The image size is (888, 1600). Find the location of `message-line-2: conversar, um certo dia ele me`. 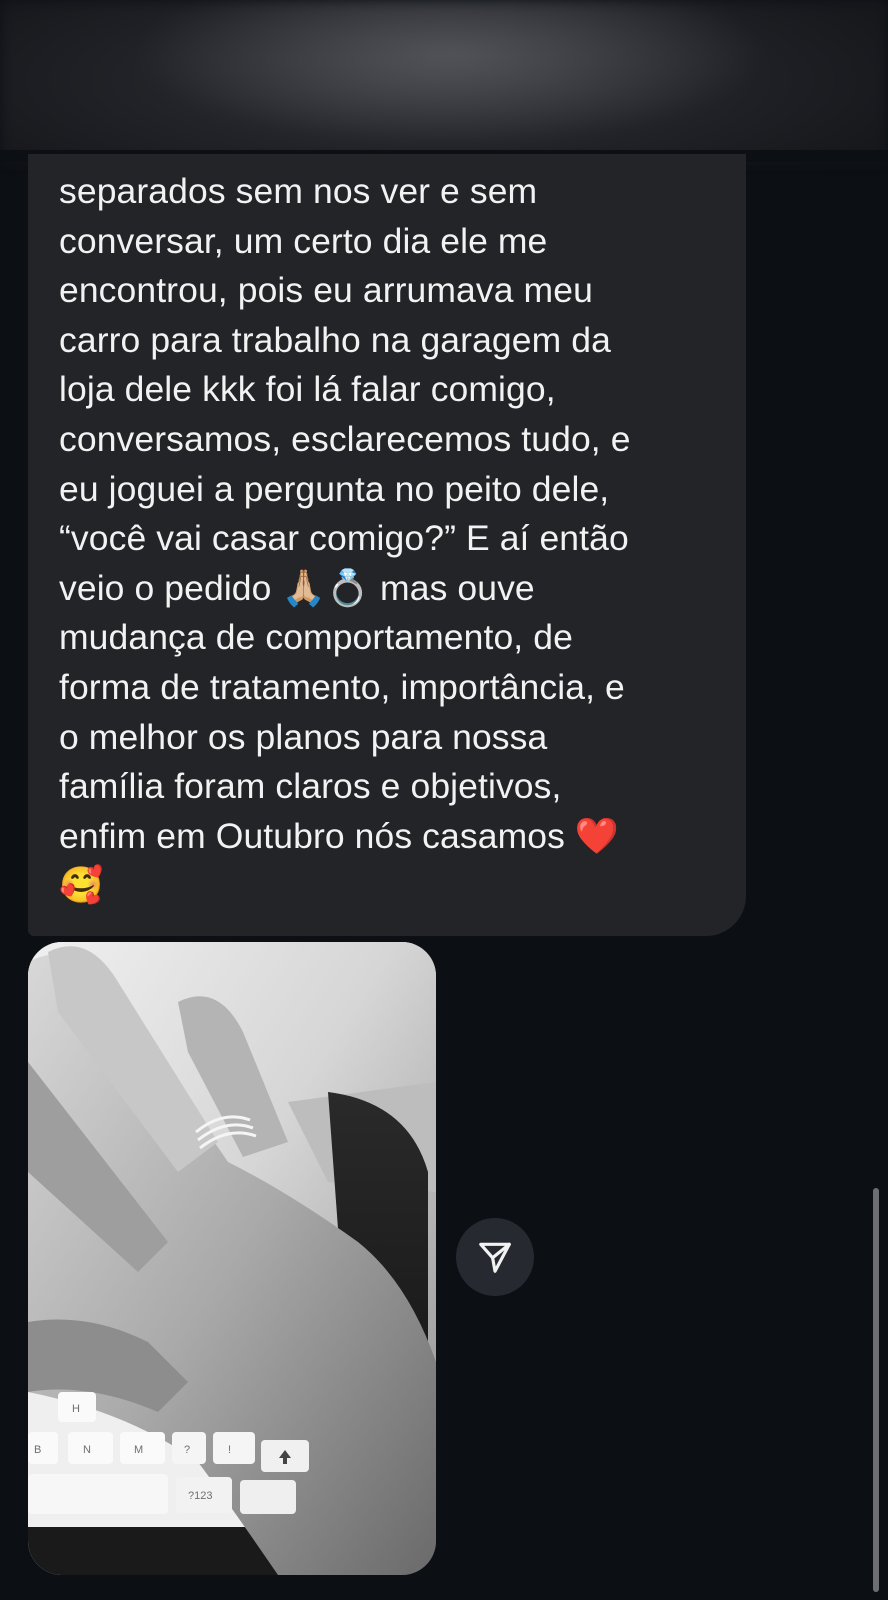

message-line-2: conversar, um certo dia ele me is located at coordinates (303, 240).